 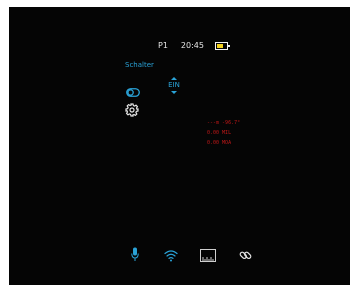 I want to click on readout-mil: 0.00 MIL, so click(x=219, y=133).